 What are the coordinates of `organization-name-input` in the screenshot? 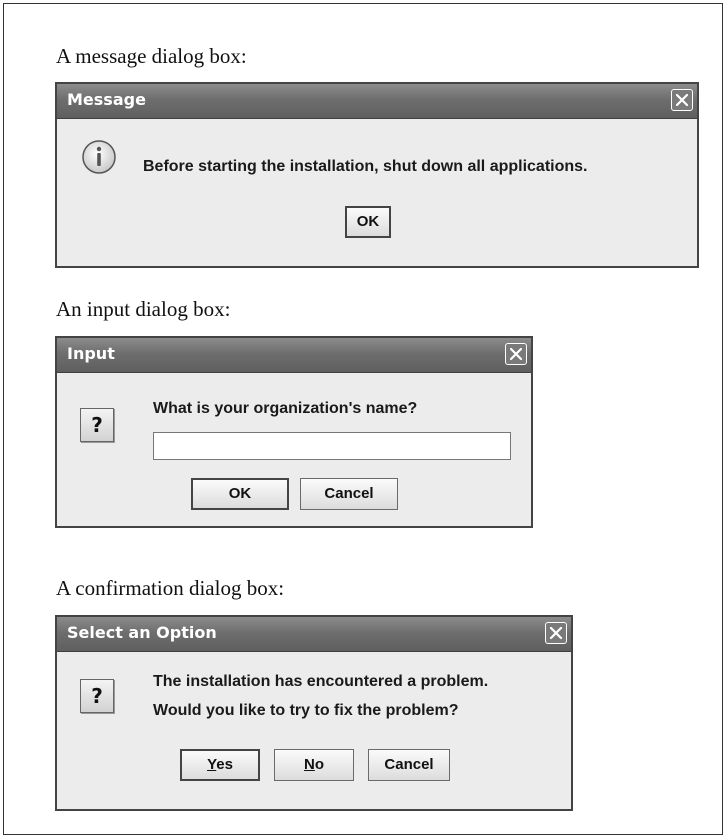 It's located at (332, 446).